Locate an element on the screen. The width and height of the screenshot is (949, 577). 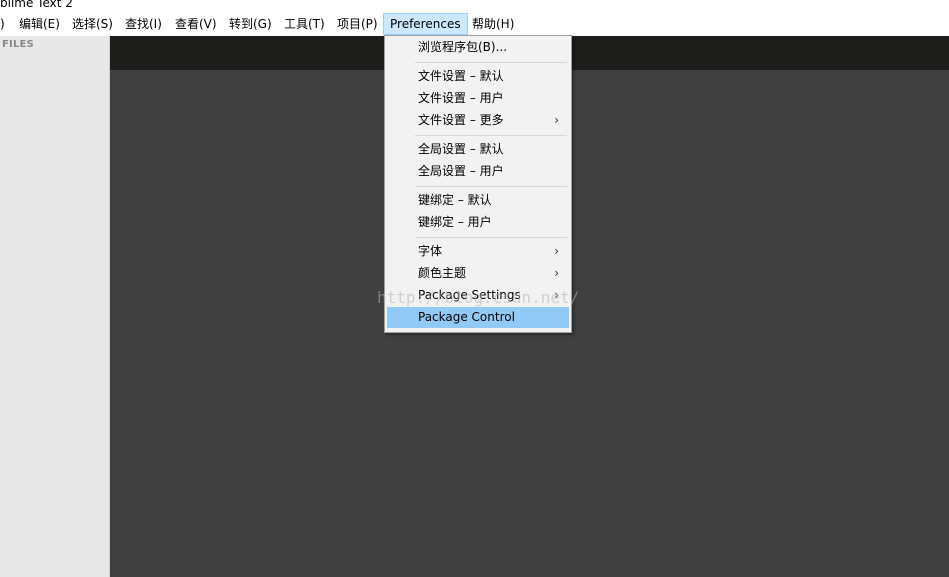
menu-item-package-settings: Package Settings › is located at coordinates (478, 295).